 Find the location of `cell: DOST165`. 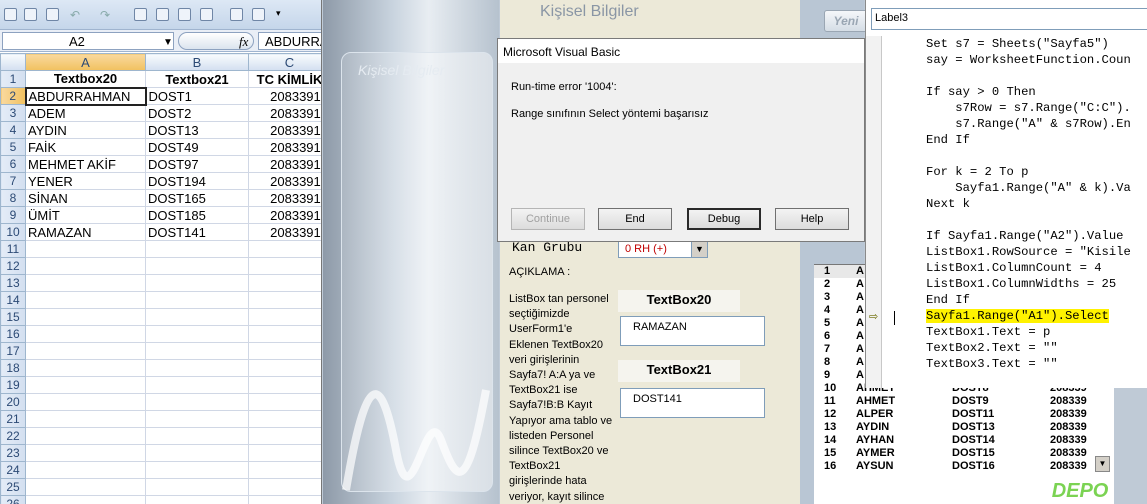

cell: DOST165 is located at coordinates (197, 198).